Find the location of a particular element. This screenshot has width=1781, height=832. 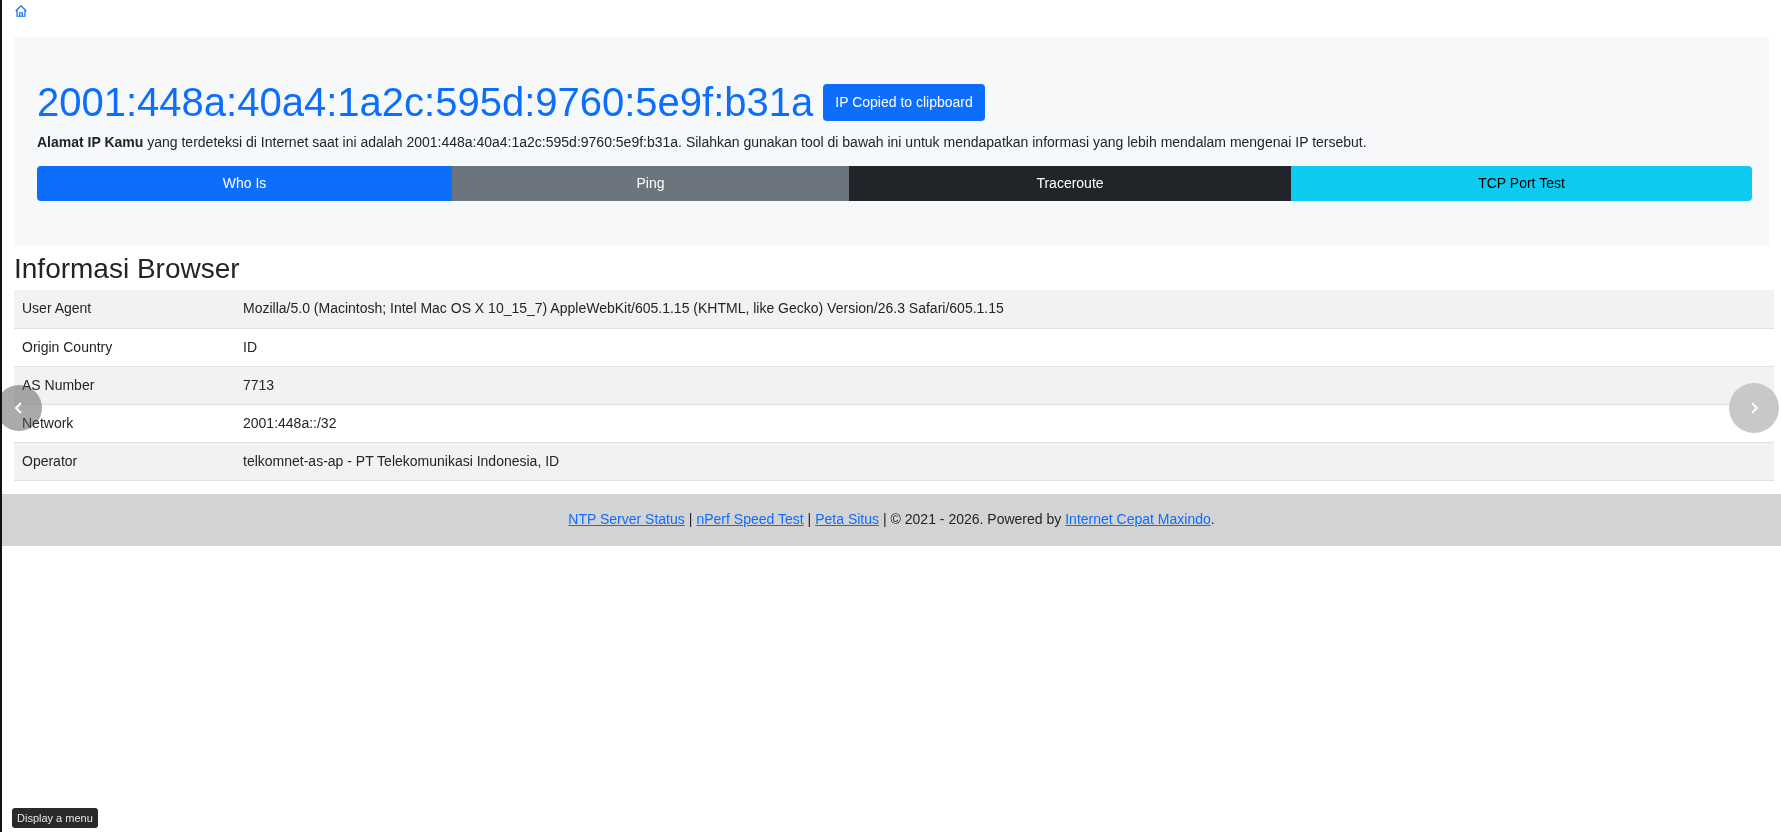

footer-link: Internet Cepat Maxindo is located at coordinates (1138, 519).